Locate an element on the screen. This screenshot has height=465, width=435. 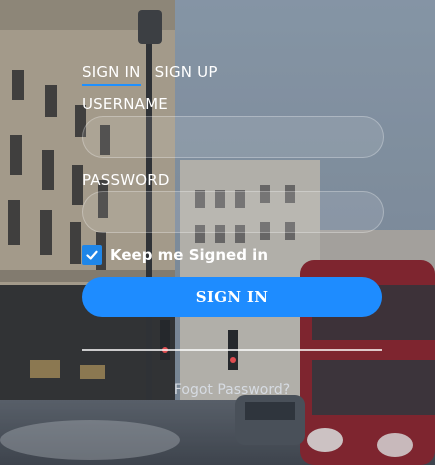
sign-in-button: SIGN IN is located at coordinates (232, 297).